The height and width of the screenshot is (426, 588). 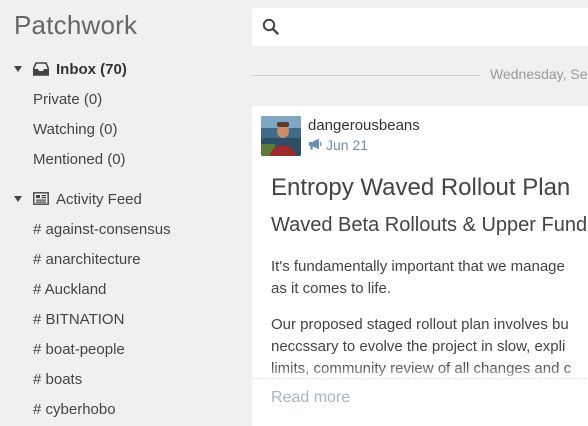 What do you see at coordinates (70, 289) in the screenshot?
I see `channel-label: # Auckland` at bounding box center [70, 289].